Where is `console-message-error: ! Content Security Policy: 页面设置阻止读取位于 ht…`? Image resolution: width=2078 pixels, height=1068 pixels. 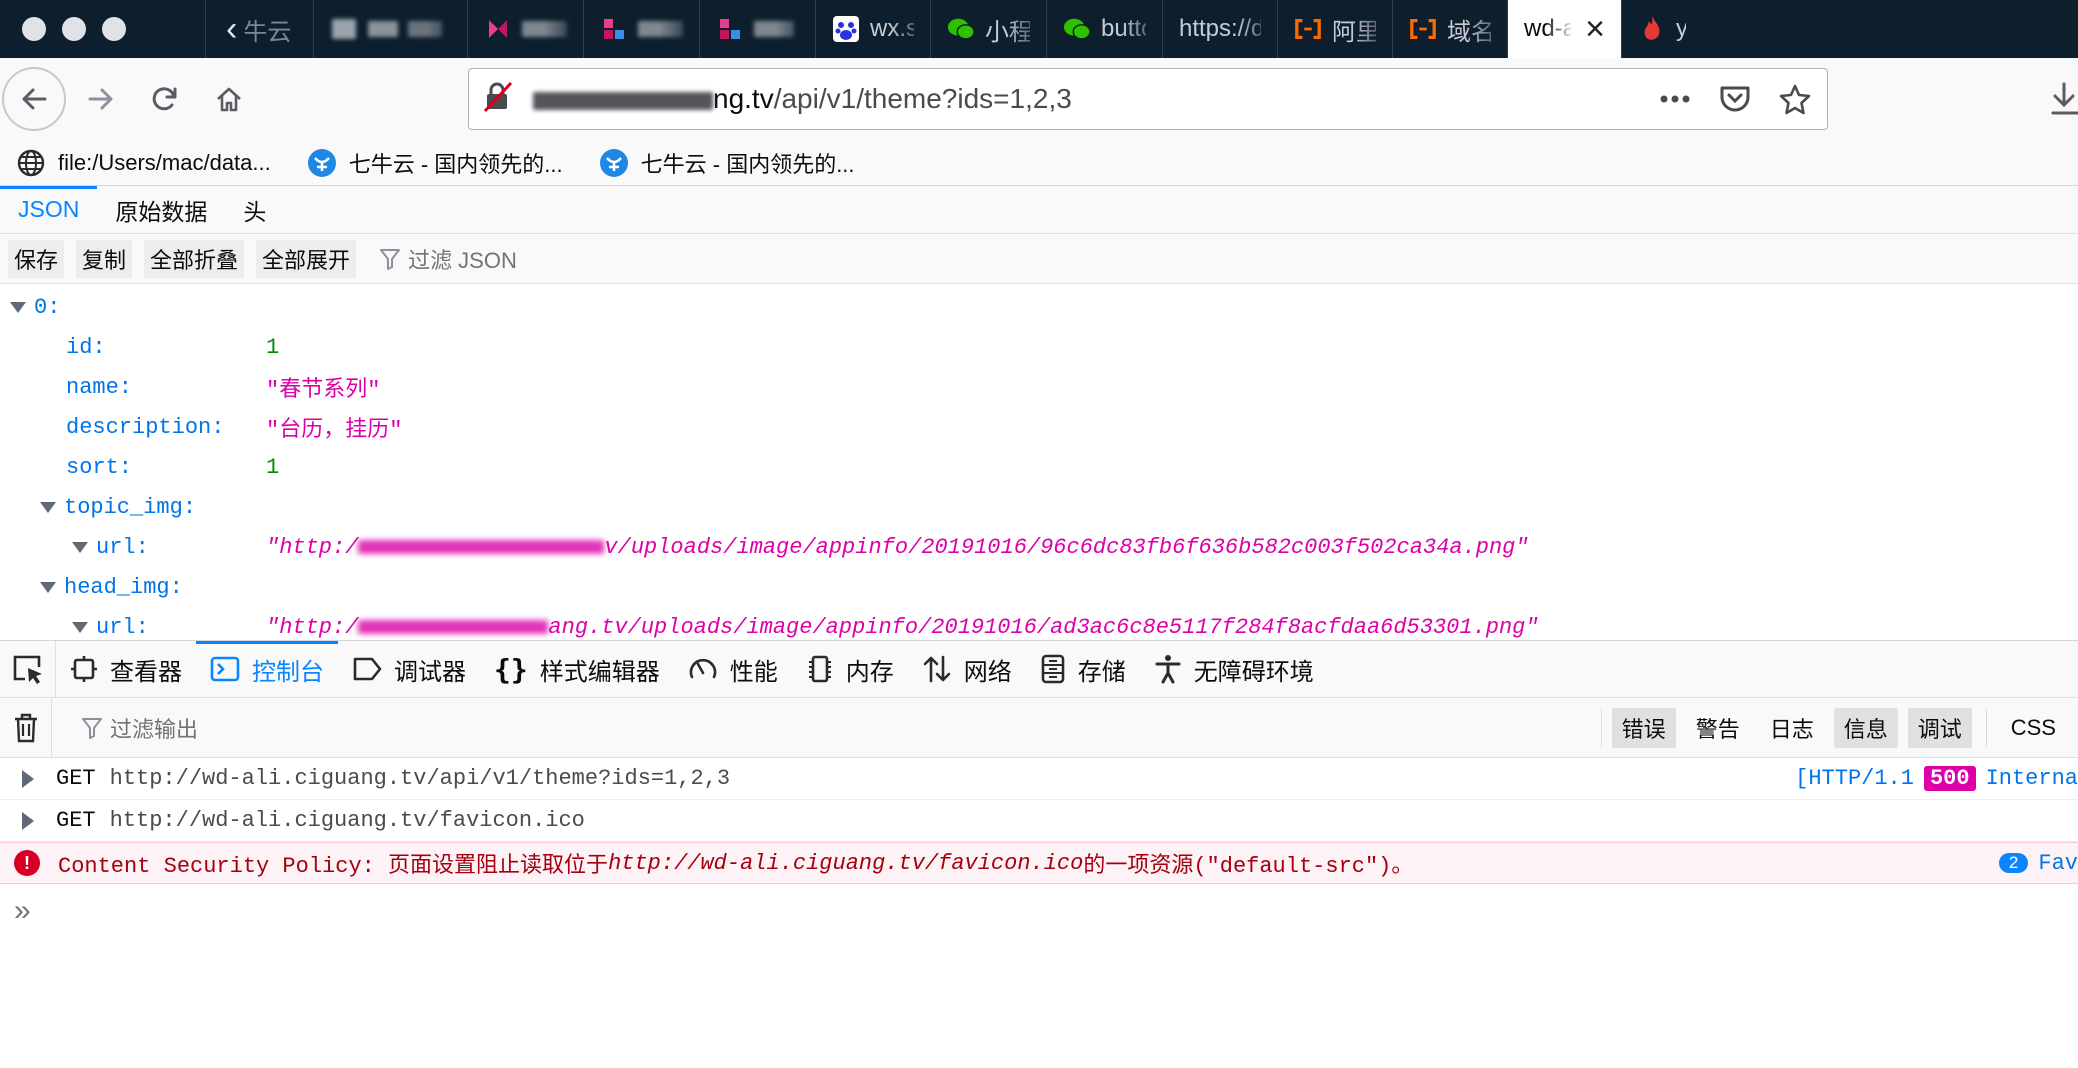 console-message-error: ! Content Security Policy: 页面设置阻止读取位于 ht… is located at coordinates (1039, 863).